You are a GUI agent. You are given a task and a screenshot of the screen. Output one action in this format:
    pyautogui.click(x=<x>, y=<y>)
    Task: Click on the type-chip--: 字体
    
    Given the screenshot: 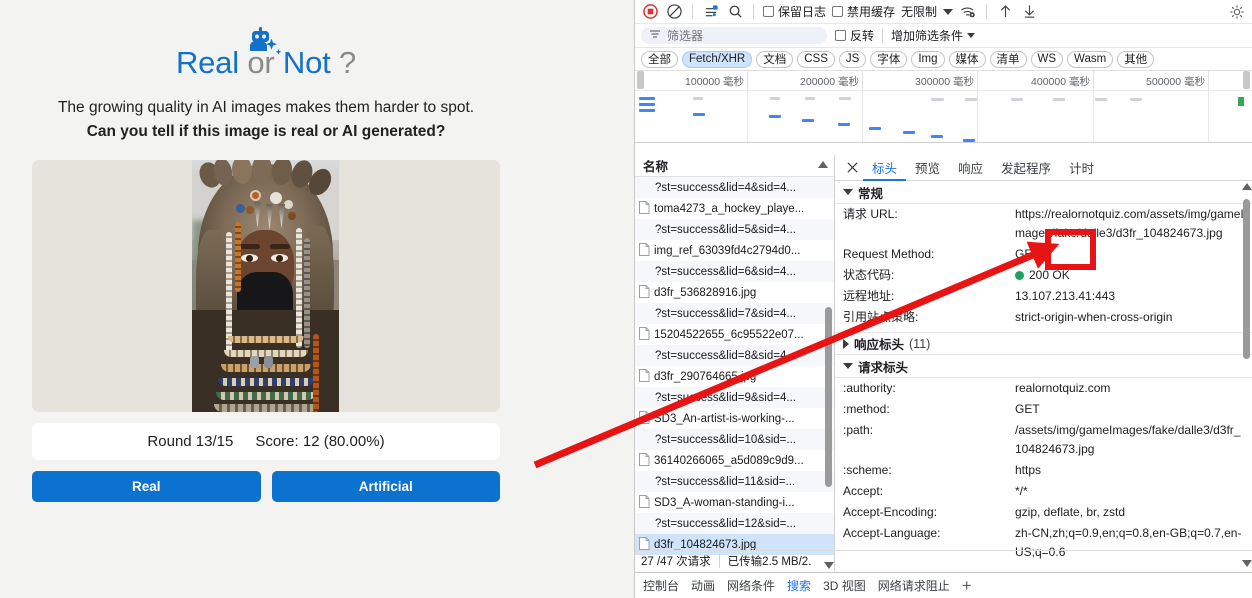 What is the action you would take?
    pyautogui.click(x=889, y=59)
    